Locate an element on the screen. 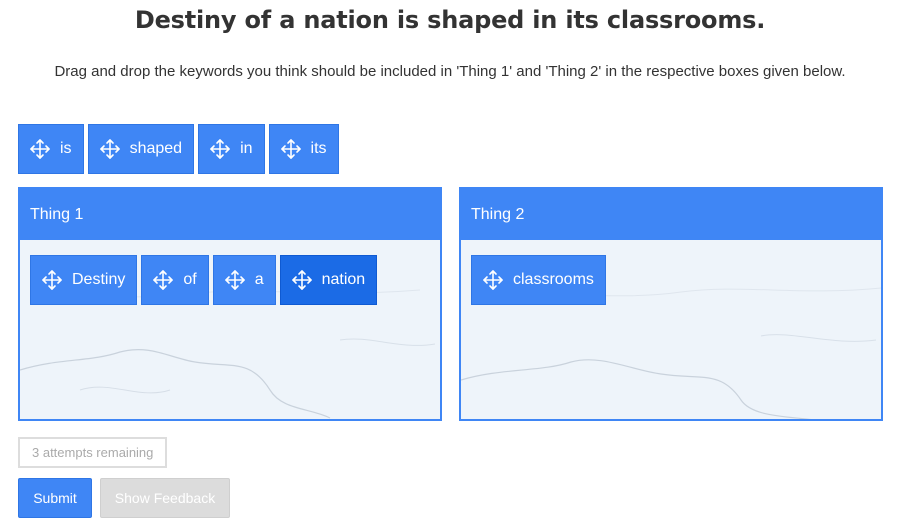 The width and height of the screenshot is (900, 525). drop-zone-chips: classrooms is located at coordinates (538, 280).